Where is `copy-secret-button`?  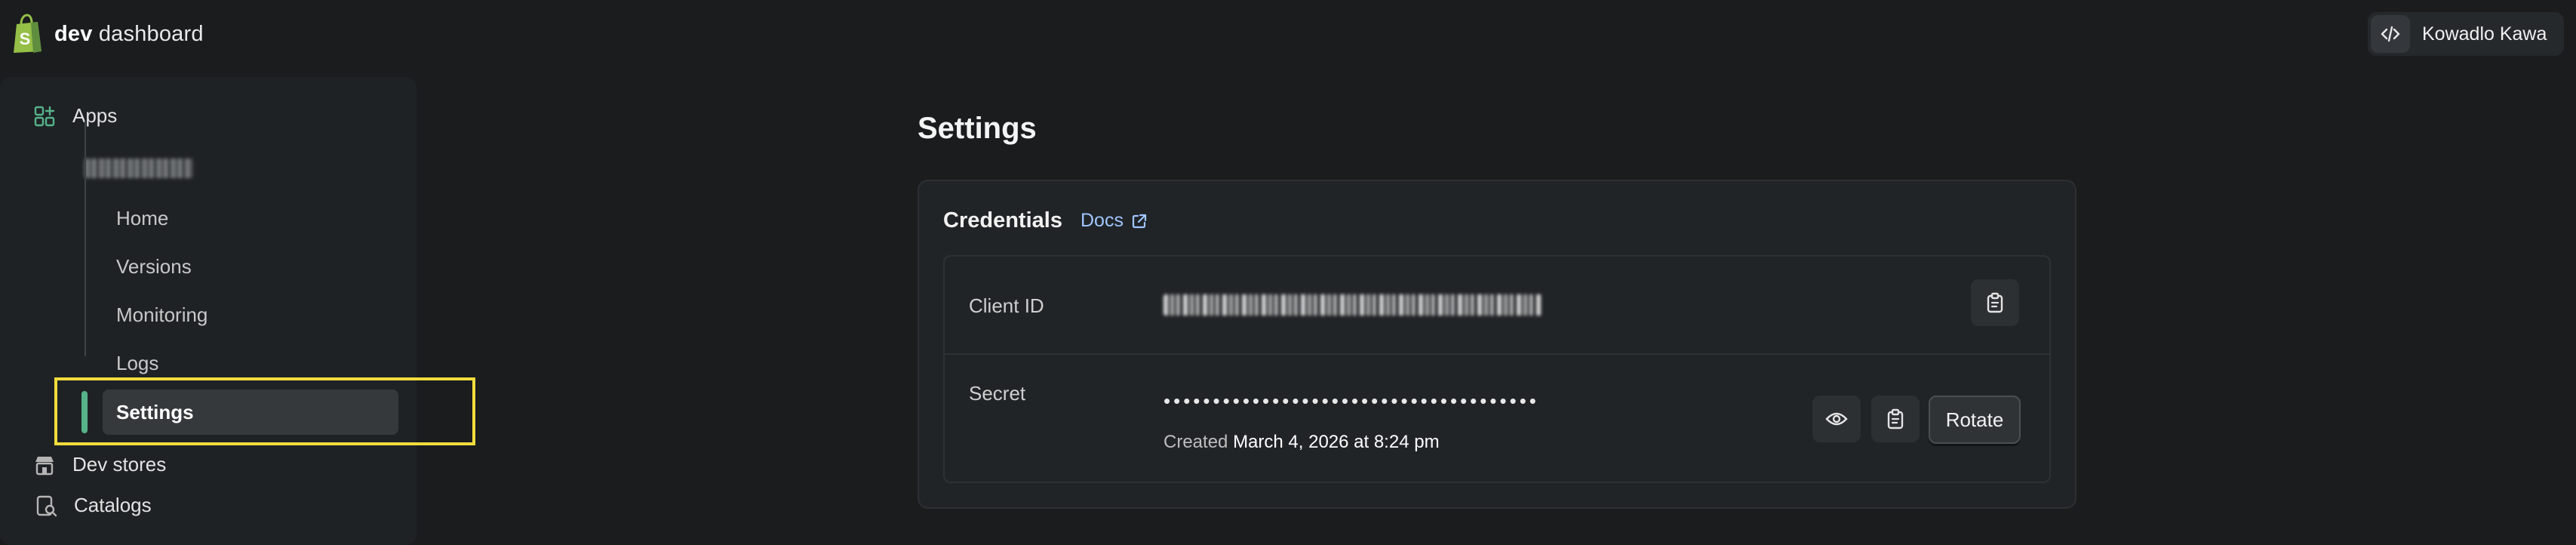
copy-secret-button is located at coordinates (1895, 419).